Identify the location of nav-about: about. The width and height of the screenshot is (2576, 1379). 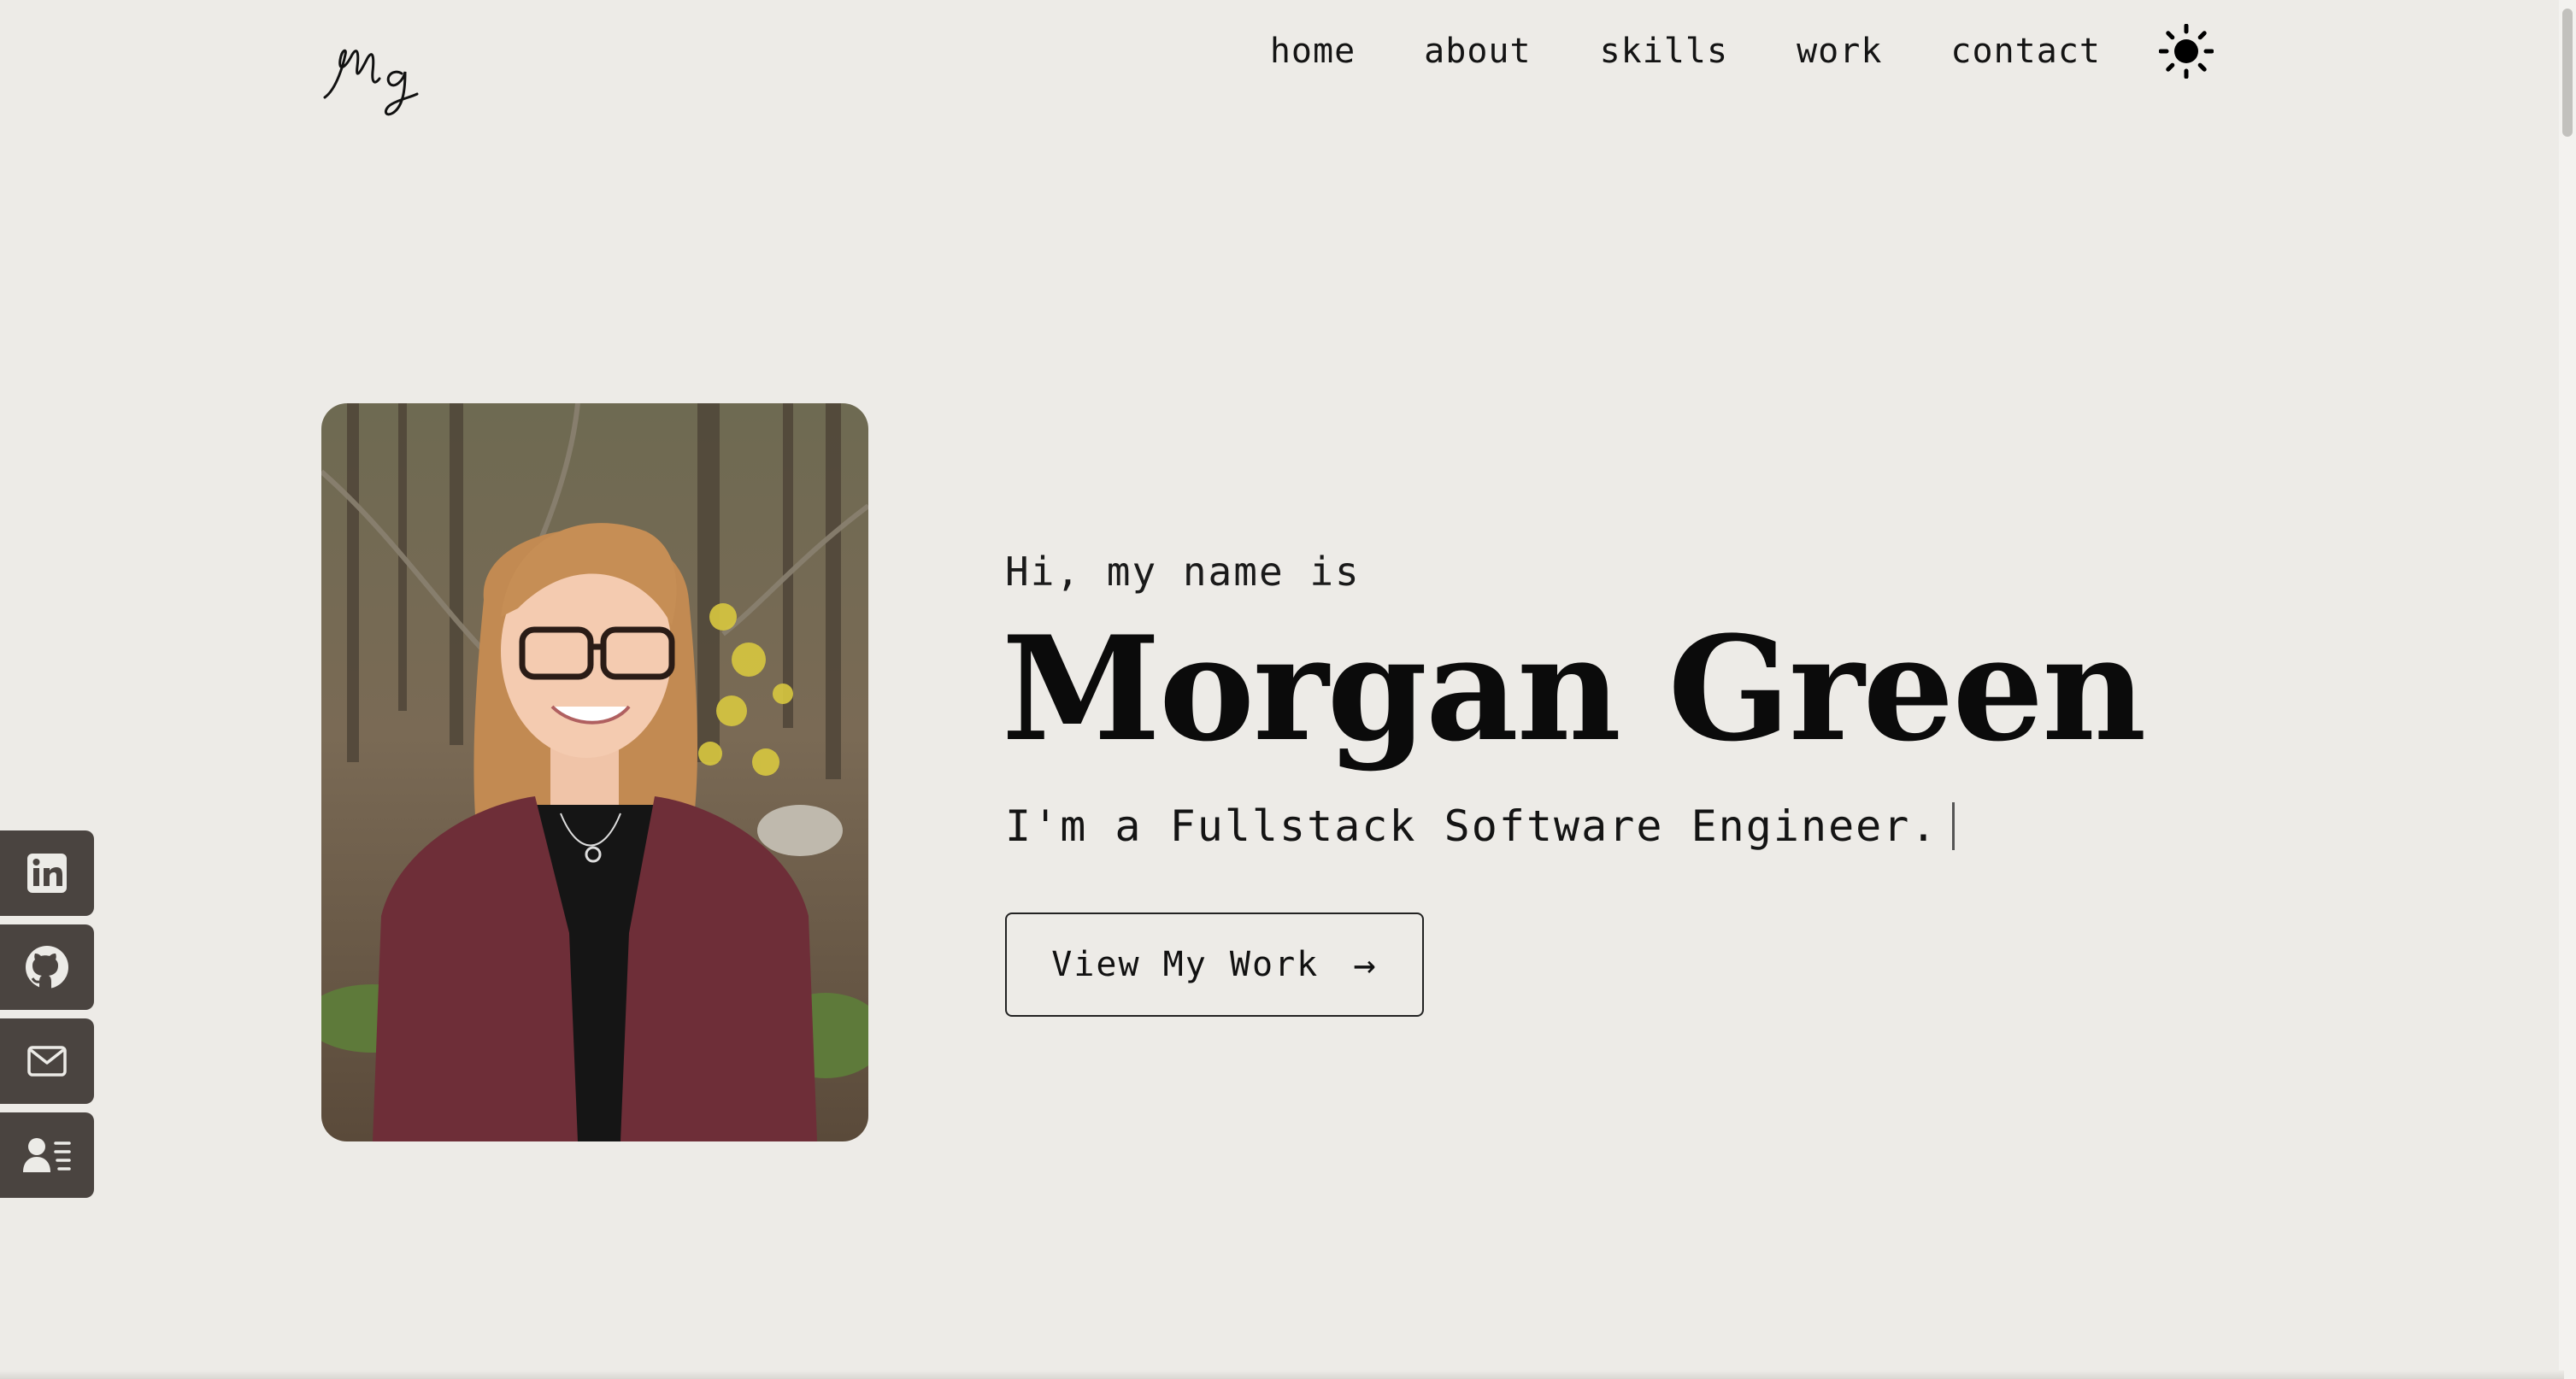
(1477, 51).